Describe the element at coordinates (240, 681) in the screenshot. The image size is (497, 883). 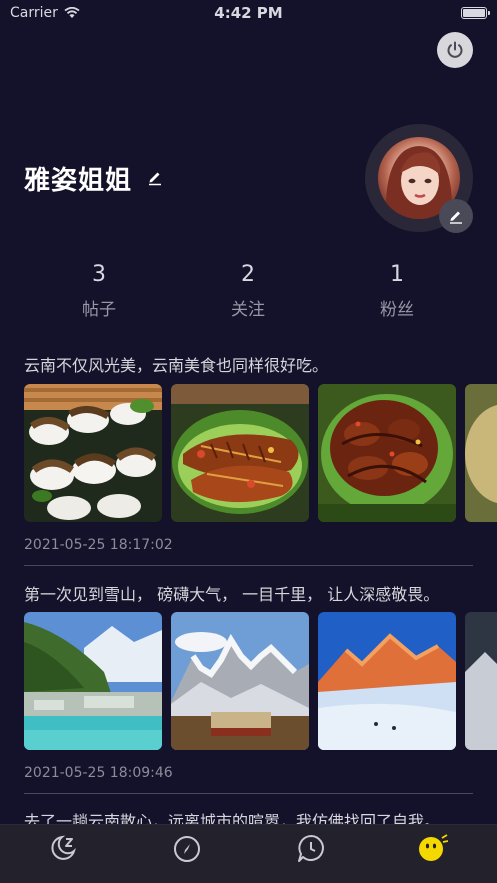
I see `snow-mountain-photo` at that location.